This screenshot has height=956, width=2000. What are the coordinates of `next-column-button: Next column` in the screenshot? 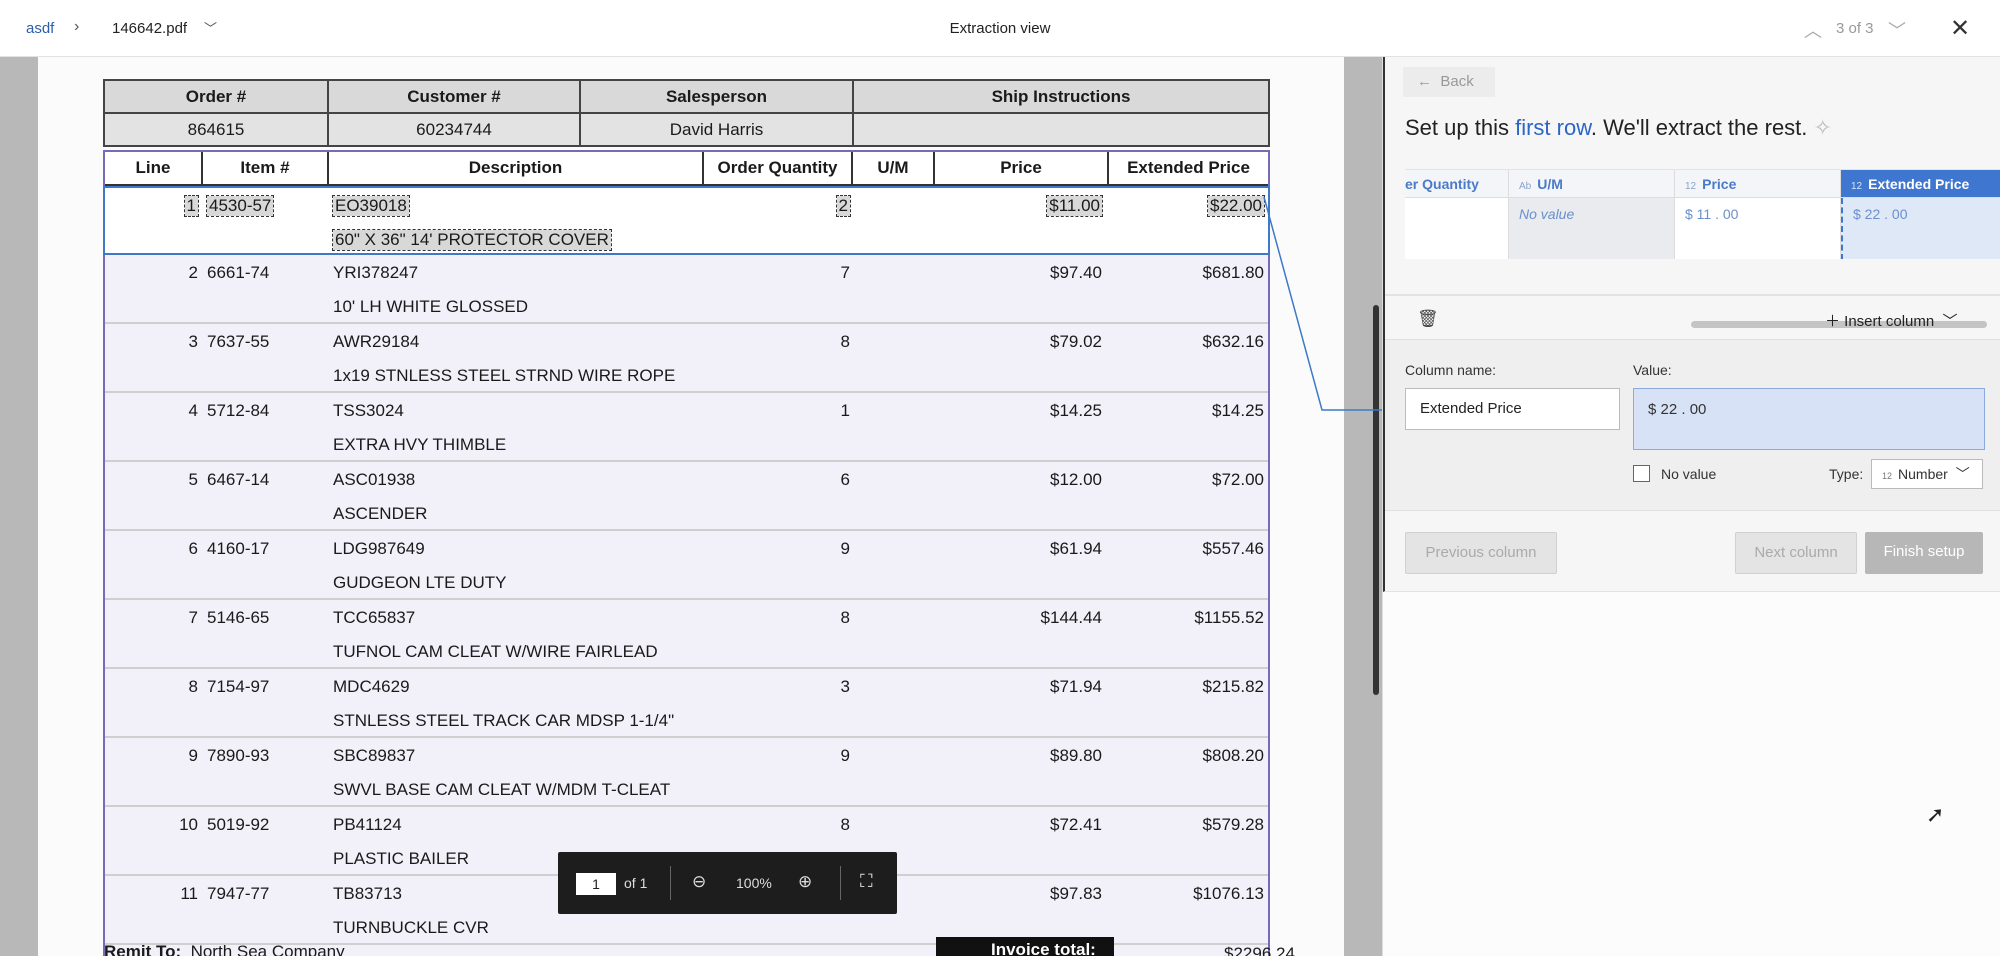 It's located at (1796, 553).